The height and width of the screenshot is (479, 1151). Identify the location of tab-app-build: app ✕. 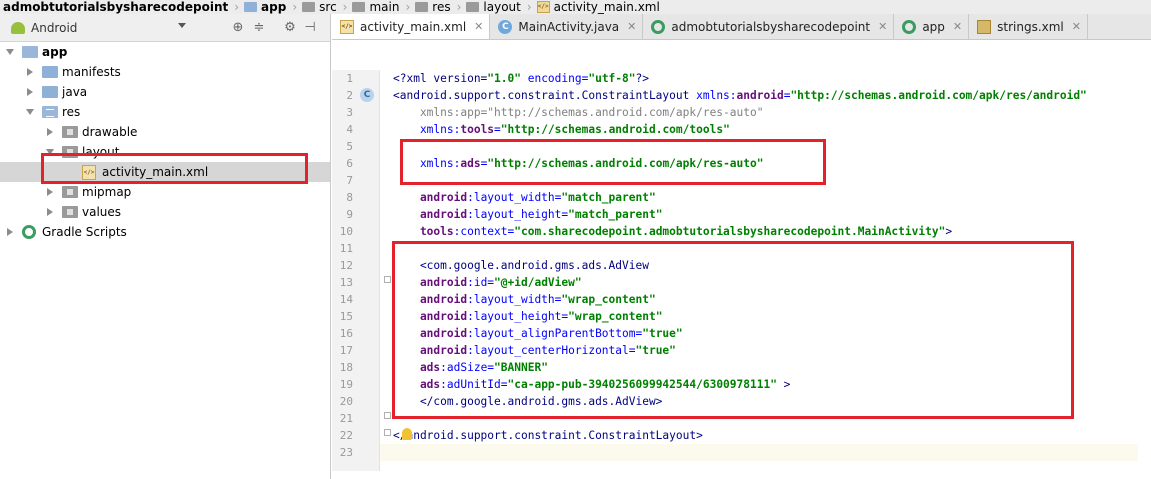
(932, 26).